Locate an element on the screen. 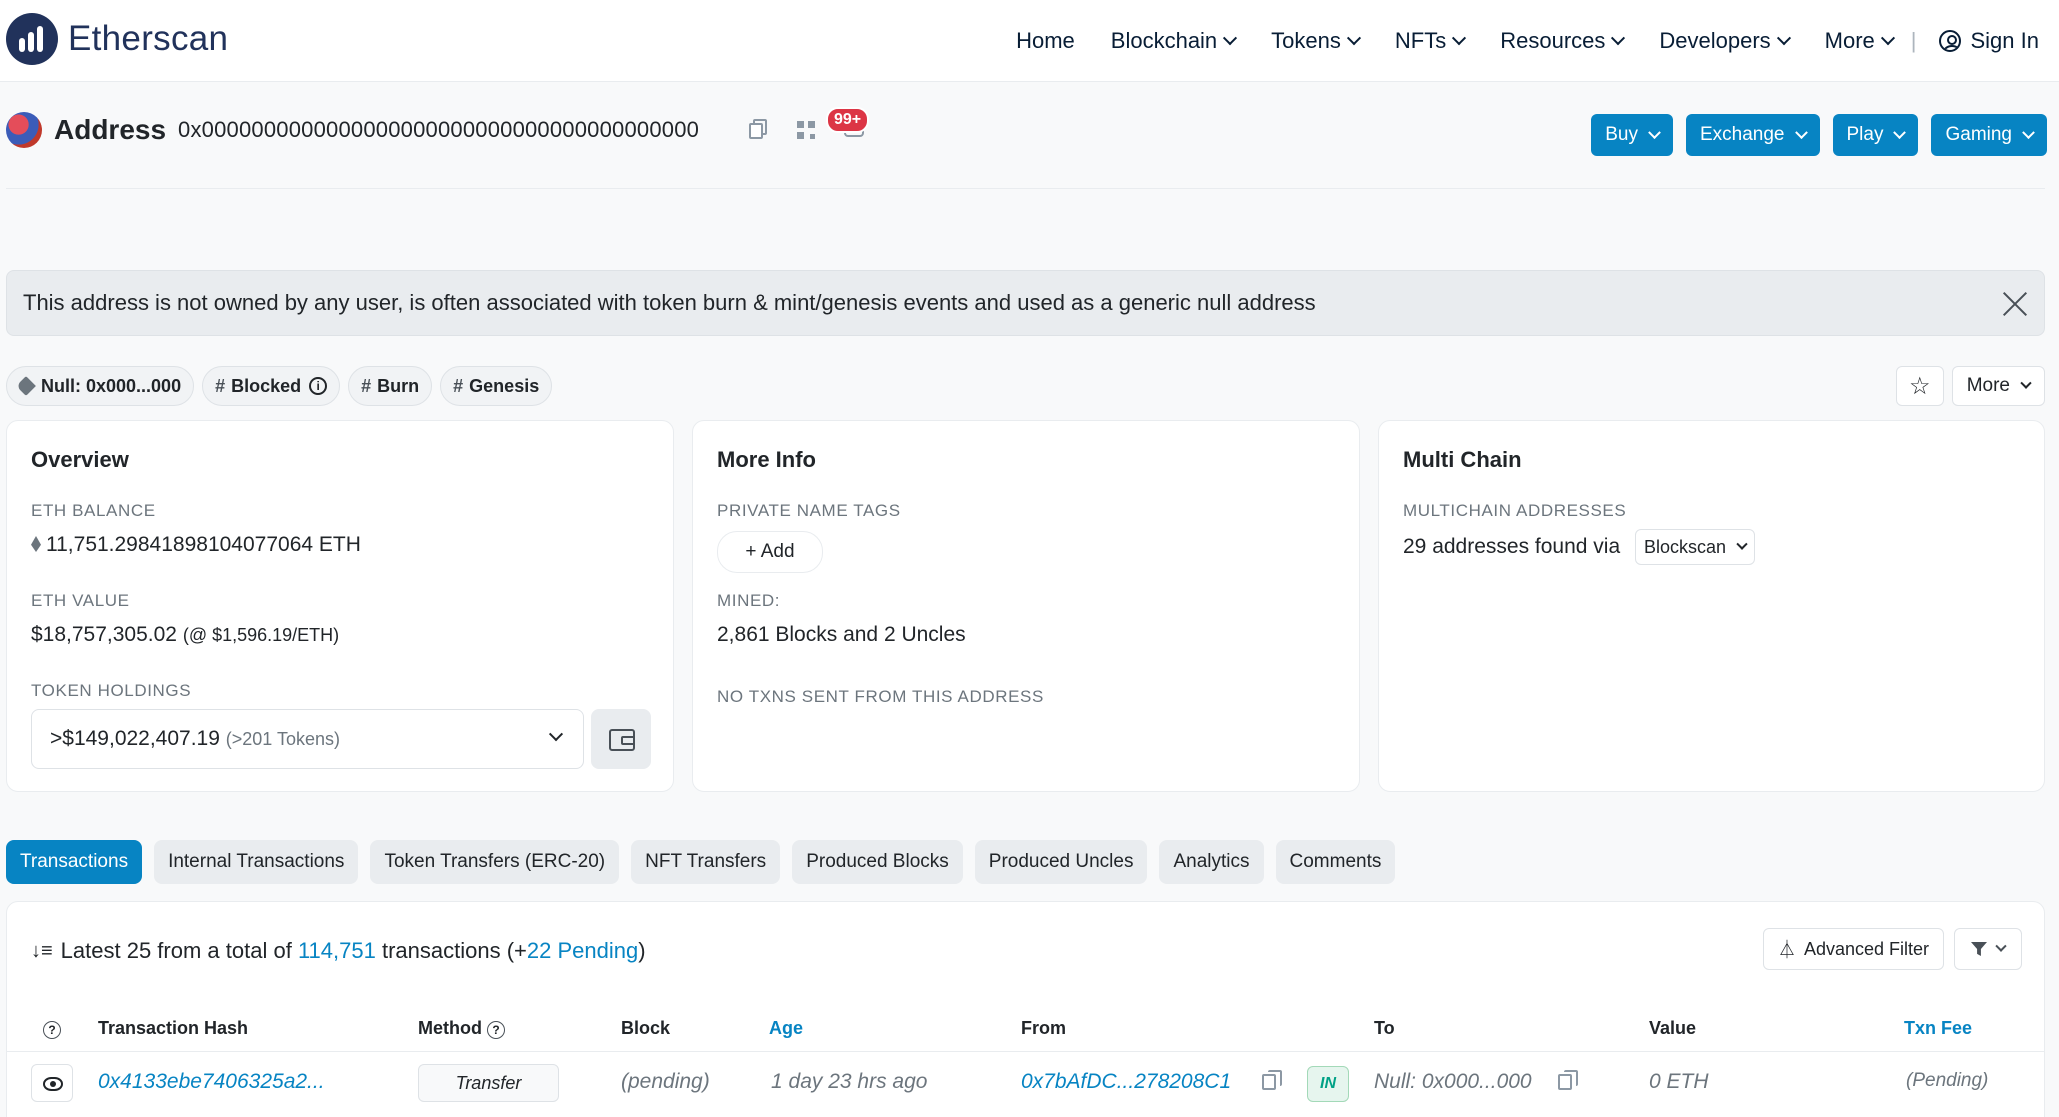 The image size is (2059, 1117). nav-resources-label: Resources is located at coordinates (1553, 40).